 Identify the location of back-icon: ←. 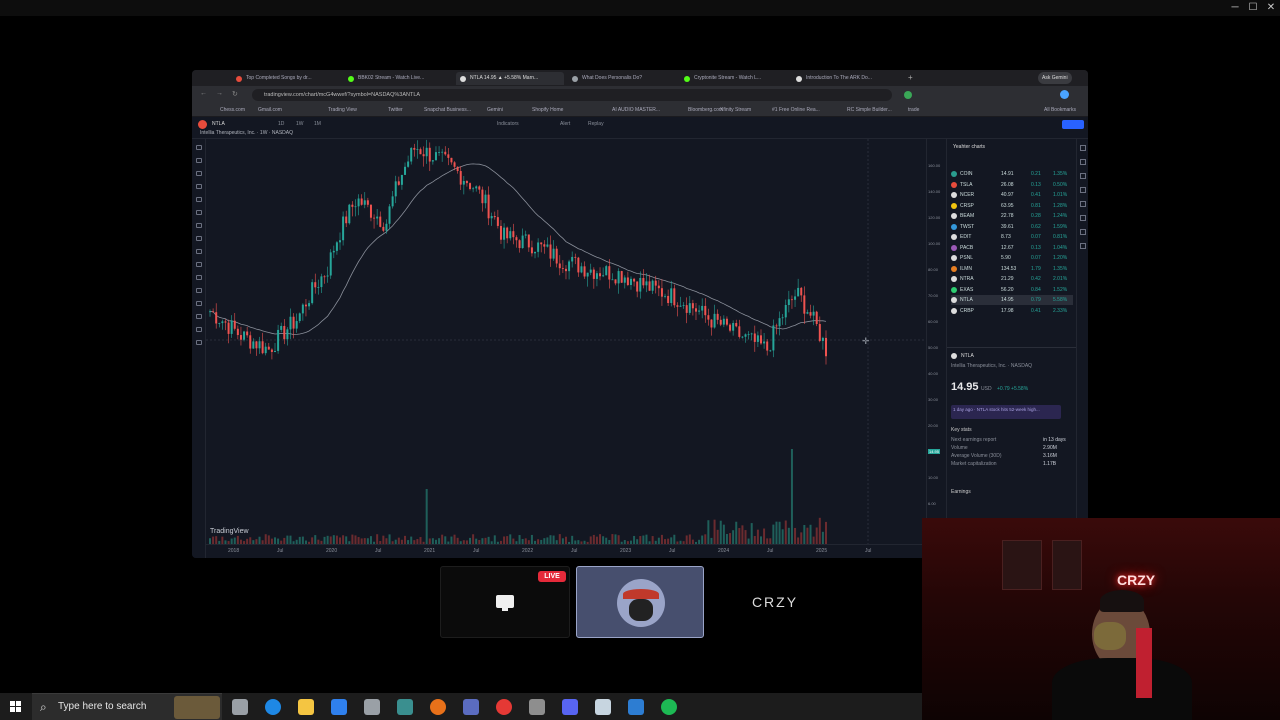
(203, 93).